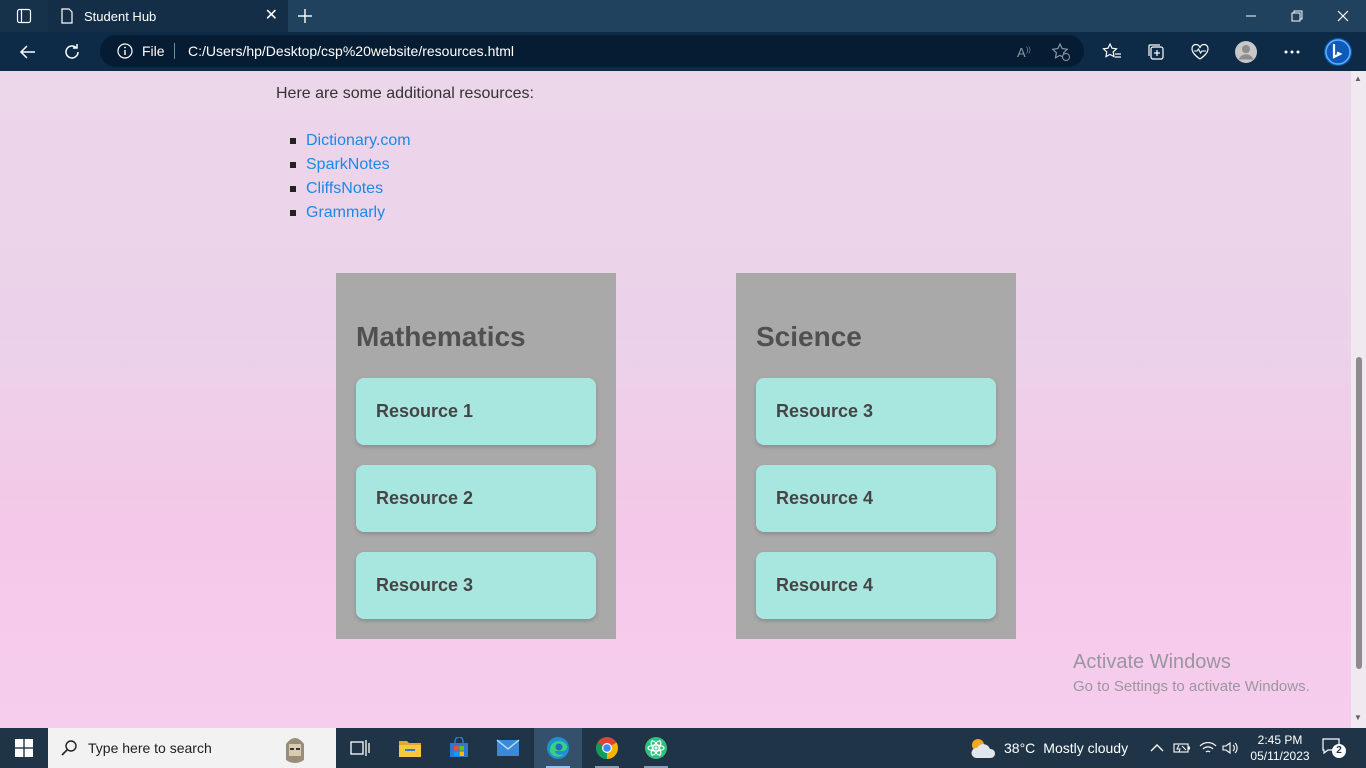 The image size is (1366, 768). I want to click on add-favorite-icon, so click(1061, 52).